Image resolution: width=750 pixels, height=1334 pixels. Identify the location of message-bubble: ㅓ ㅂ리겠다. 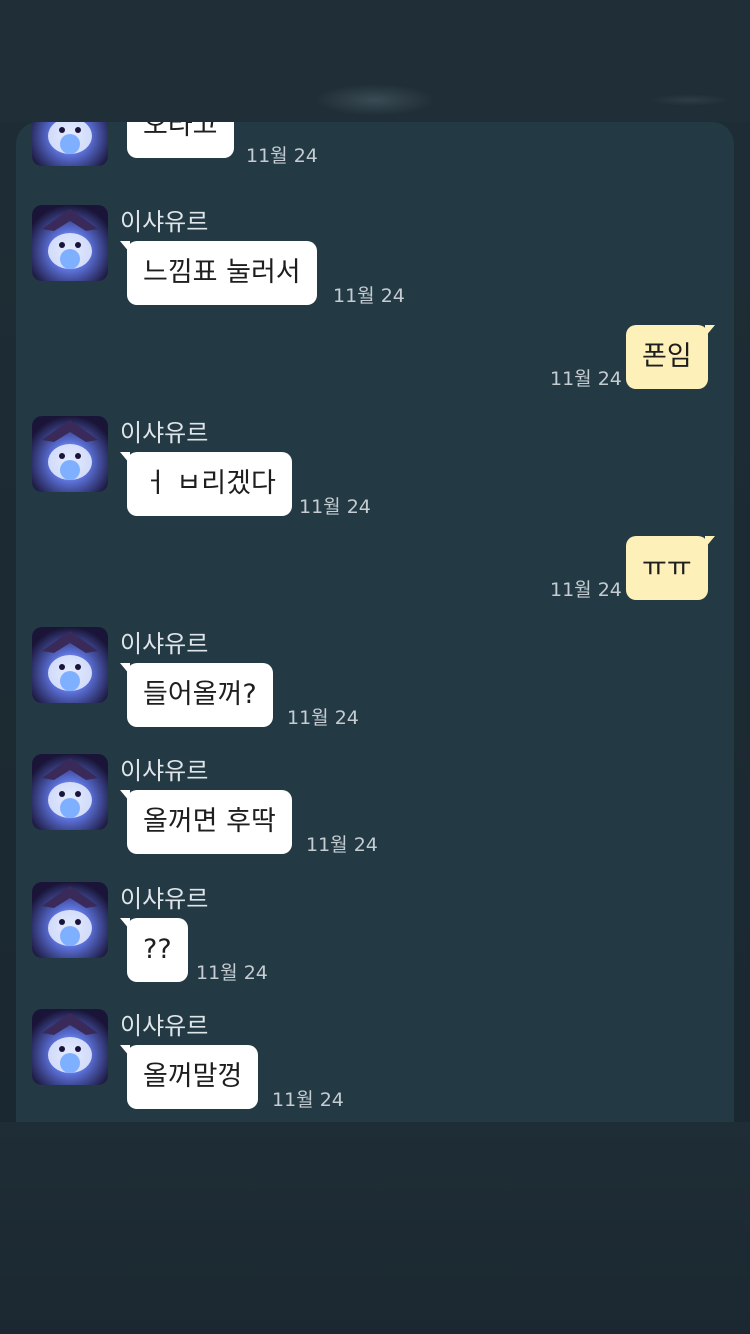
(206, 484).